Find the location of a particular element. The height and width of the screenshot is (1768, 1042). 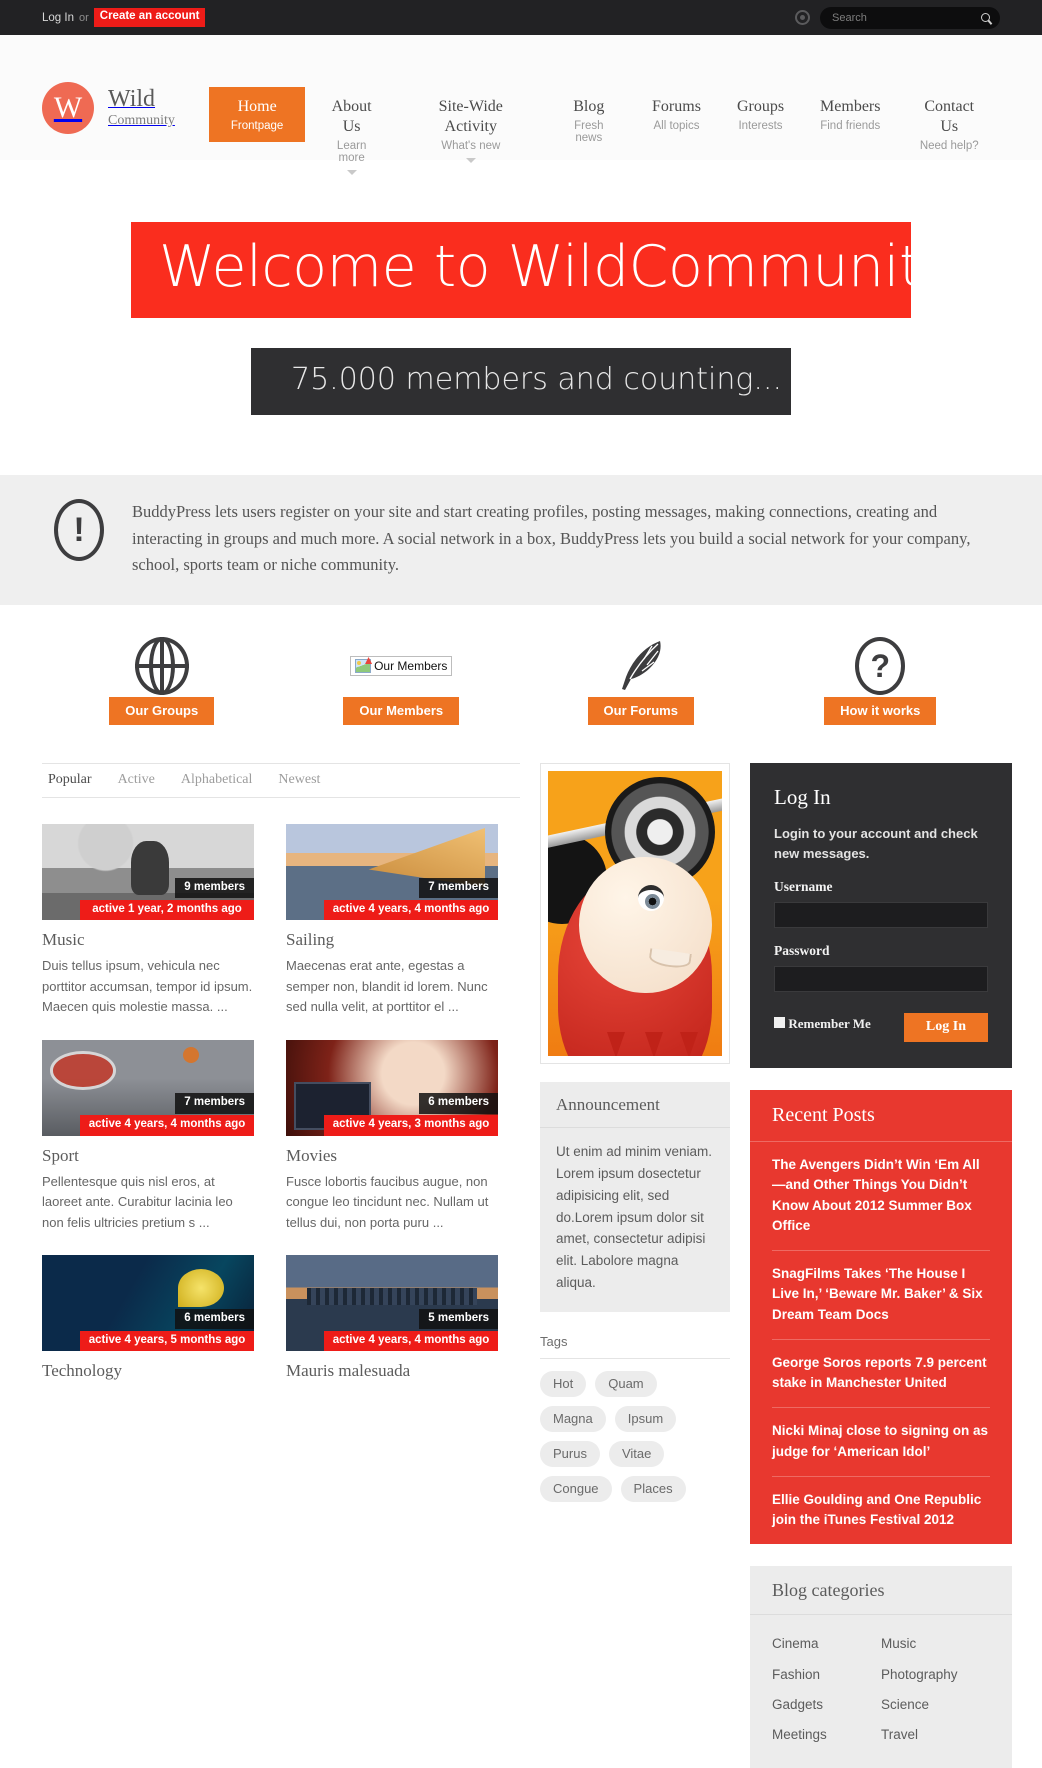

group-tab-alphabetical: Alphabetical is located at coordinates (217, 780).